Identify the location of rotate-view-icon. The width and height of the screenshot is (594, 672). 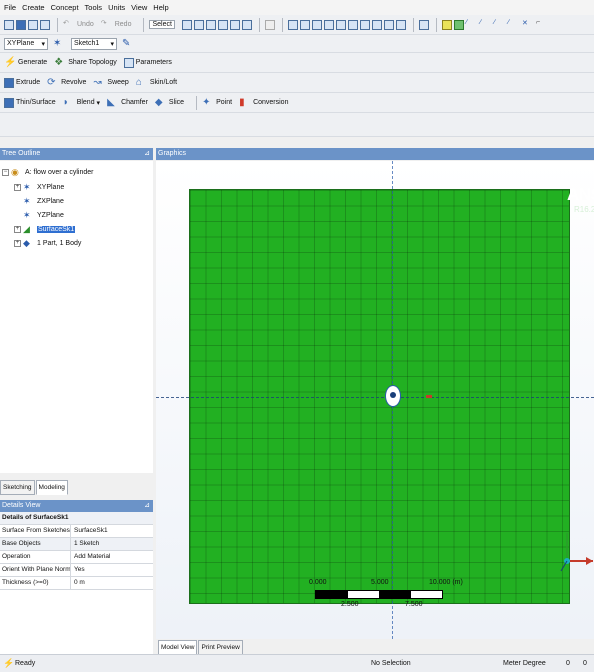
(292, 24).